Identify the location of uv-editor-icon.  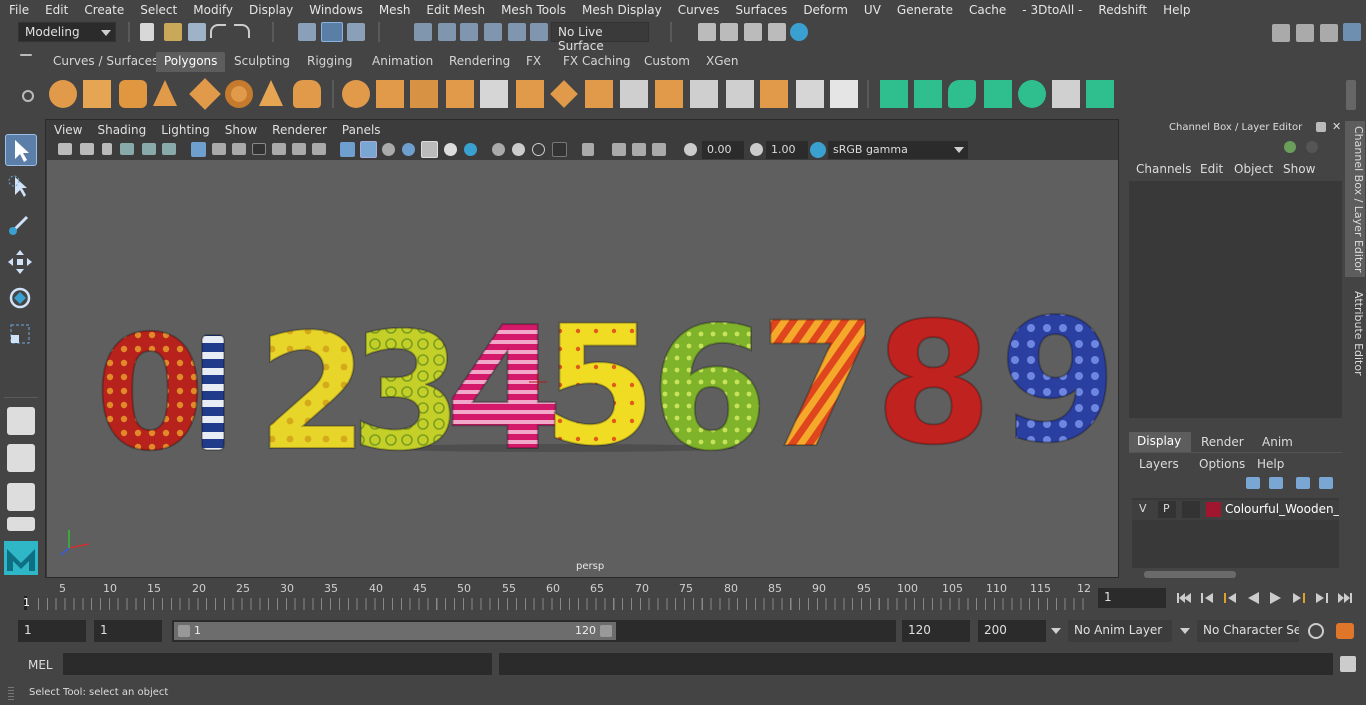
(844, 94).